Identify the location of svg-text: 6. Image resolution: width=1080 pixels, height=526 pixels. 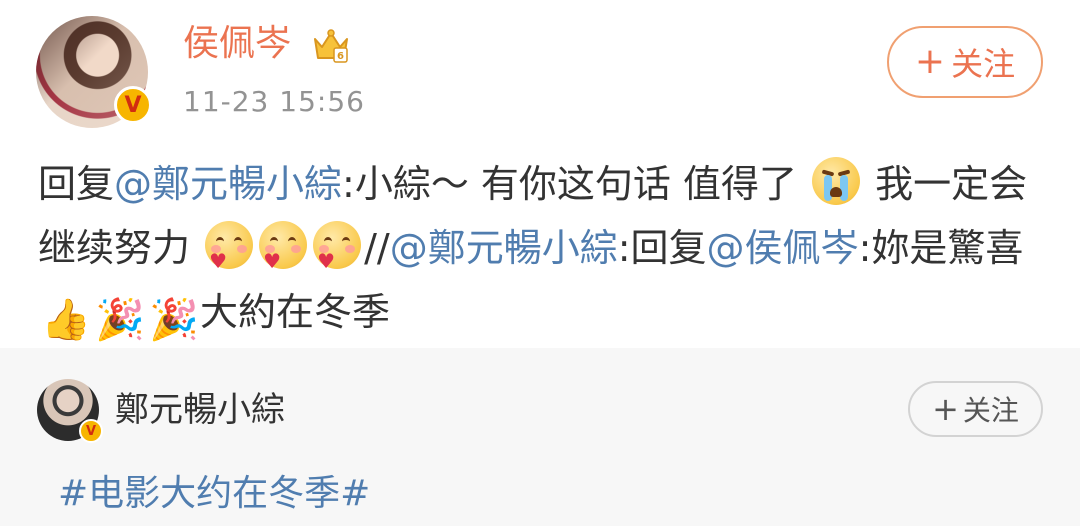
(340, 56).